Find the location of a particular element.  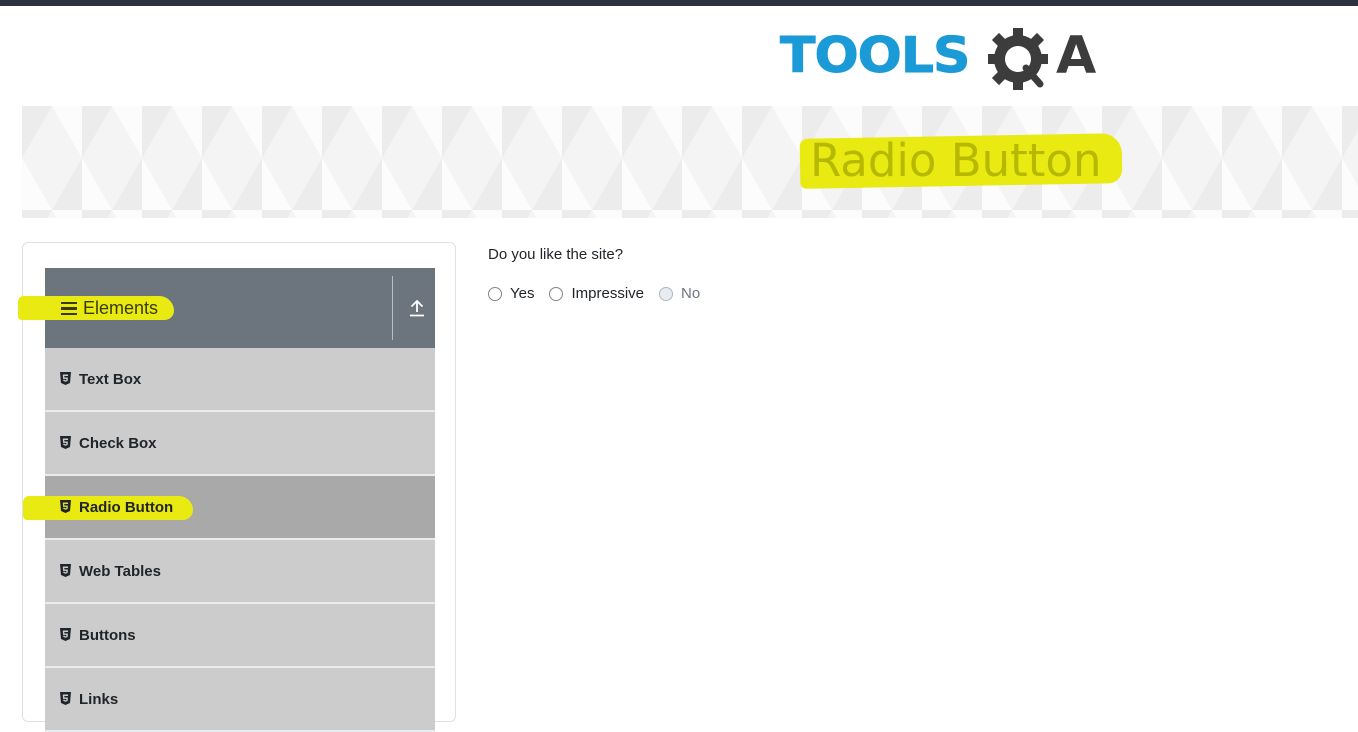

radio-option-impressive: Impressive is located at coordinates (596, 293).